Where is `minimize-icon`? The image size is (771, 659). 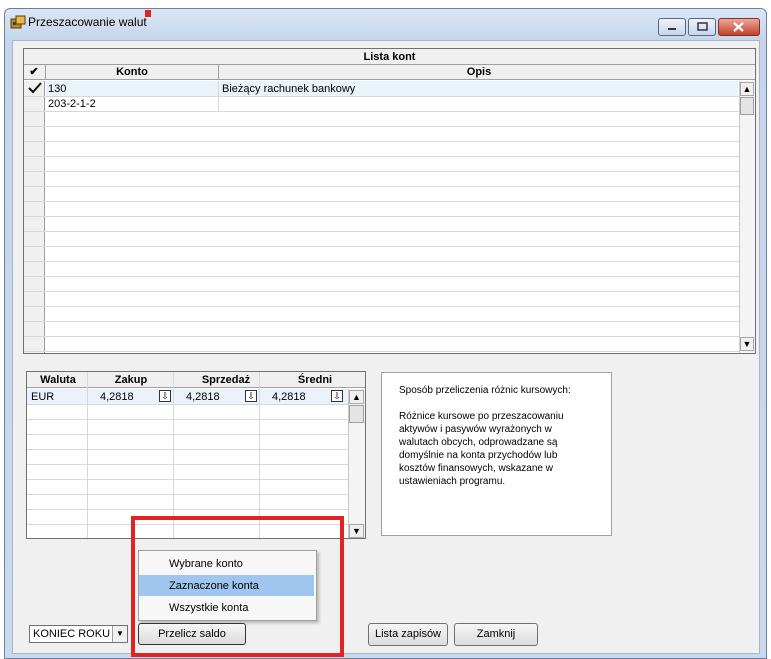 minimize-icon is located at coordinates (672, 29).